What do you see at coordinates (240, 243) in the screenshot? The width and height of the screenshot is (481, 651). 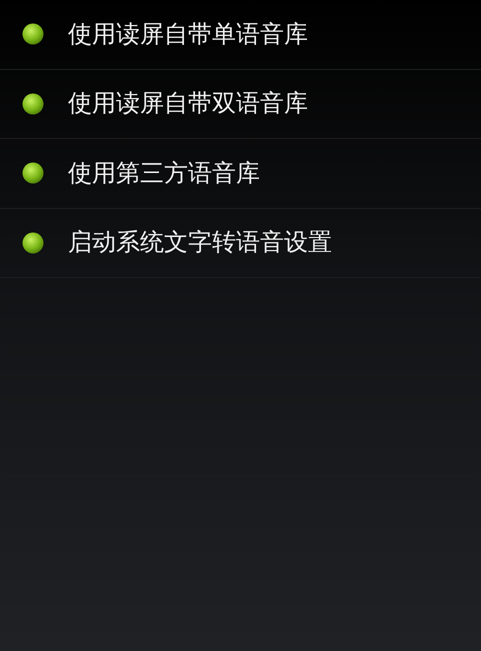 I see `menu-item: 启动系统文字转语音设置` at bounding box center [240, 243].